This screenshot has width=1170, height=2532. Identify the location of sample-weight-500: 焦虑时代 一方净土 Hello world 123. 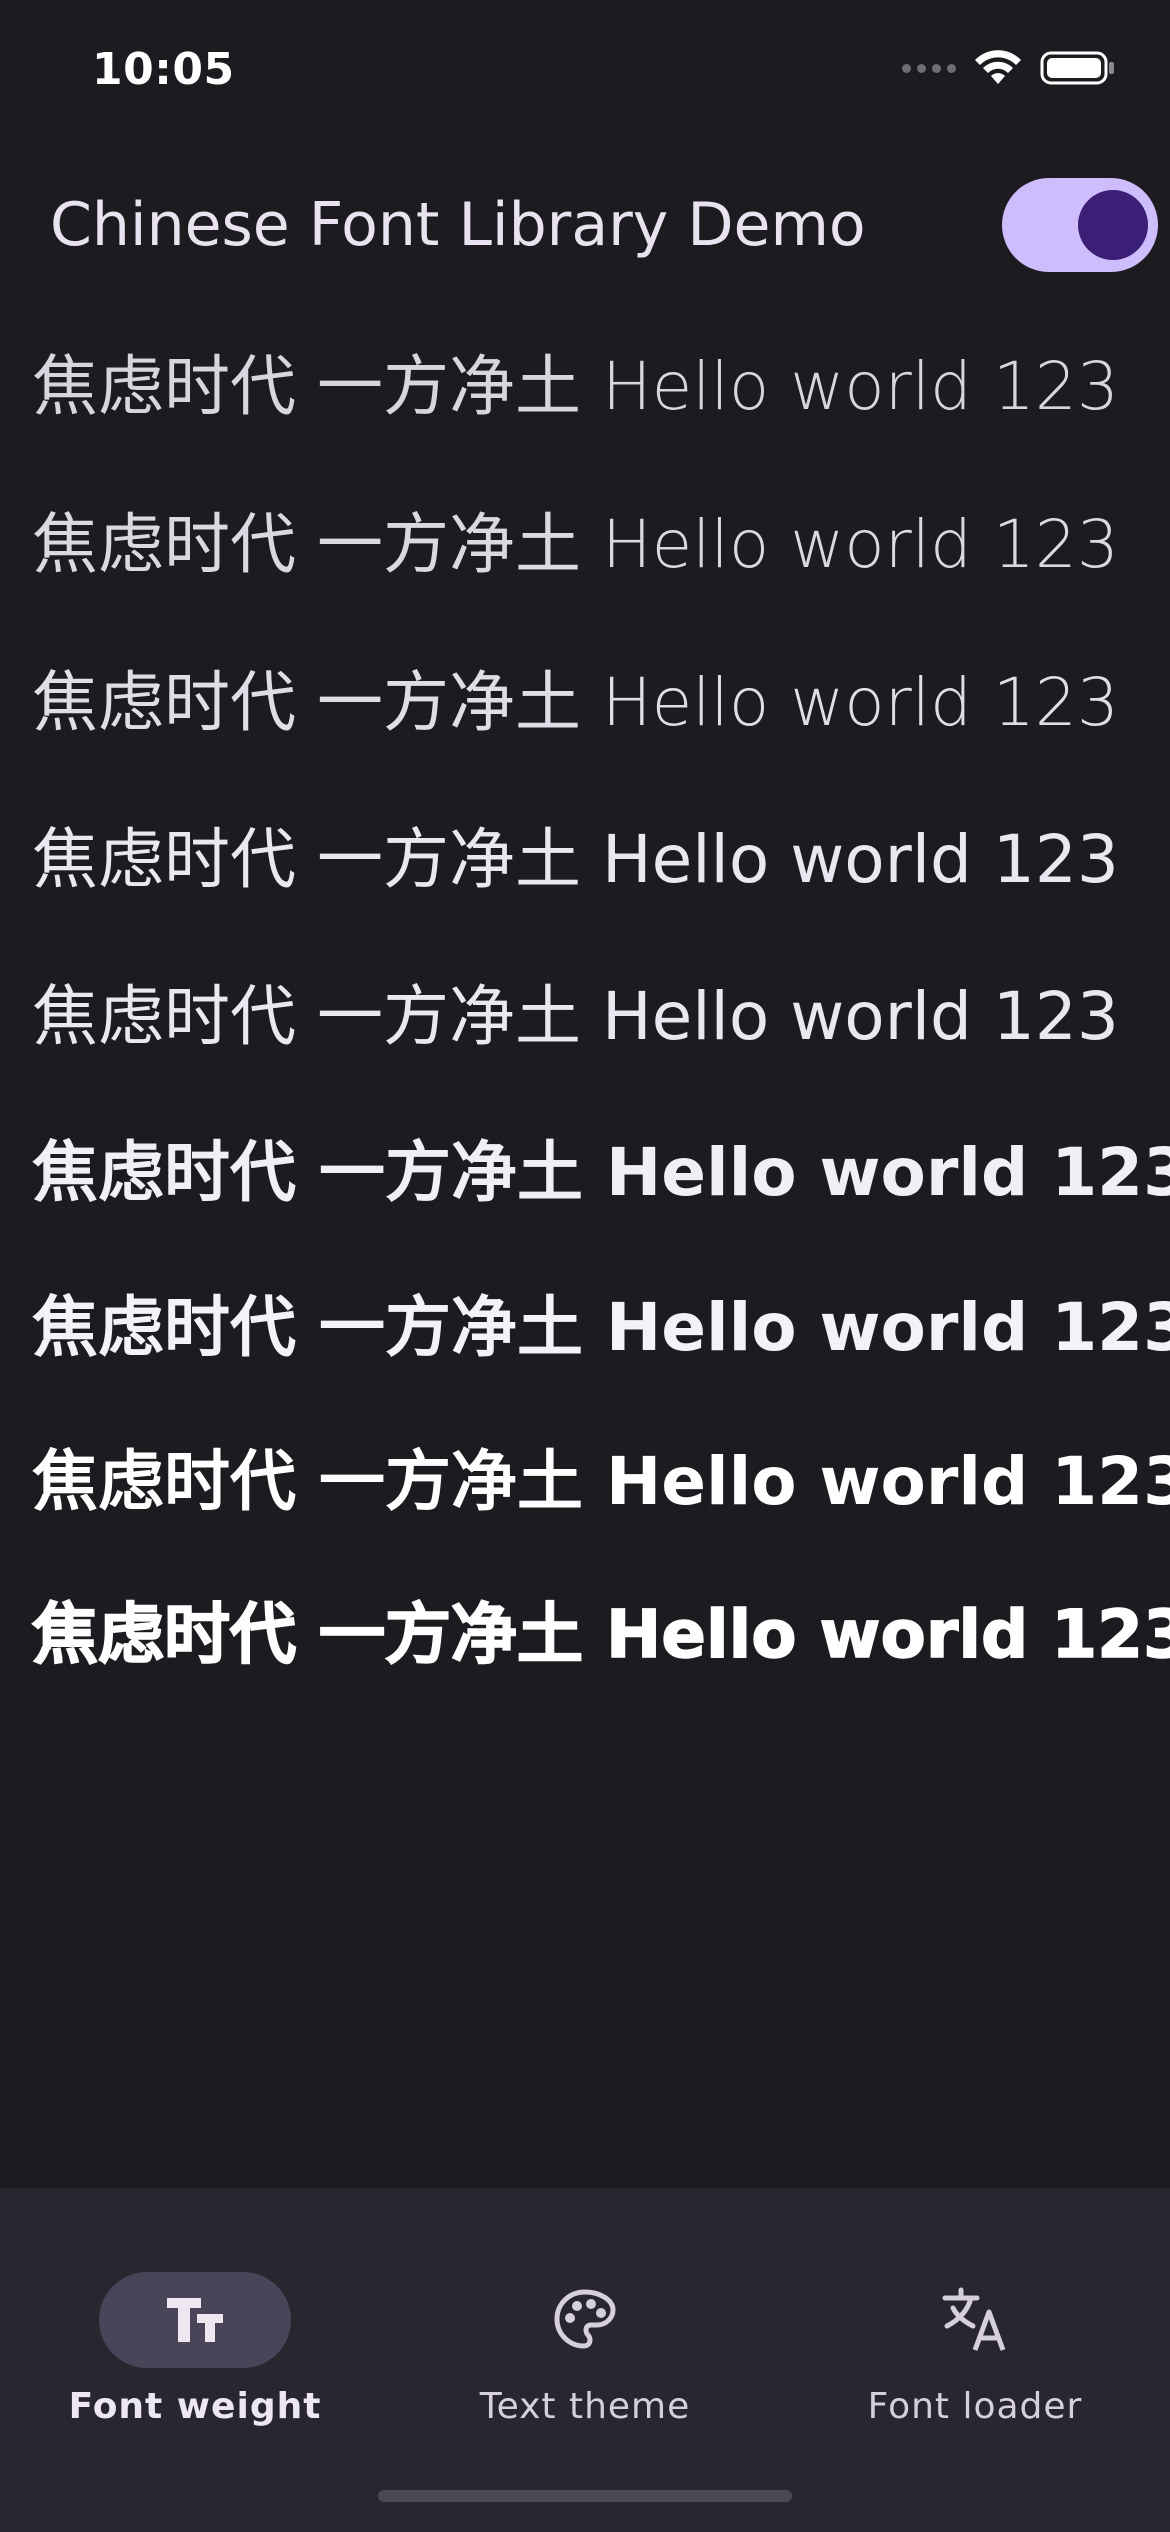
(575, 1016).